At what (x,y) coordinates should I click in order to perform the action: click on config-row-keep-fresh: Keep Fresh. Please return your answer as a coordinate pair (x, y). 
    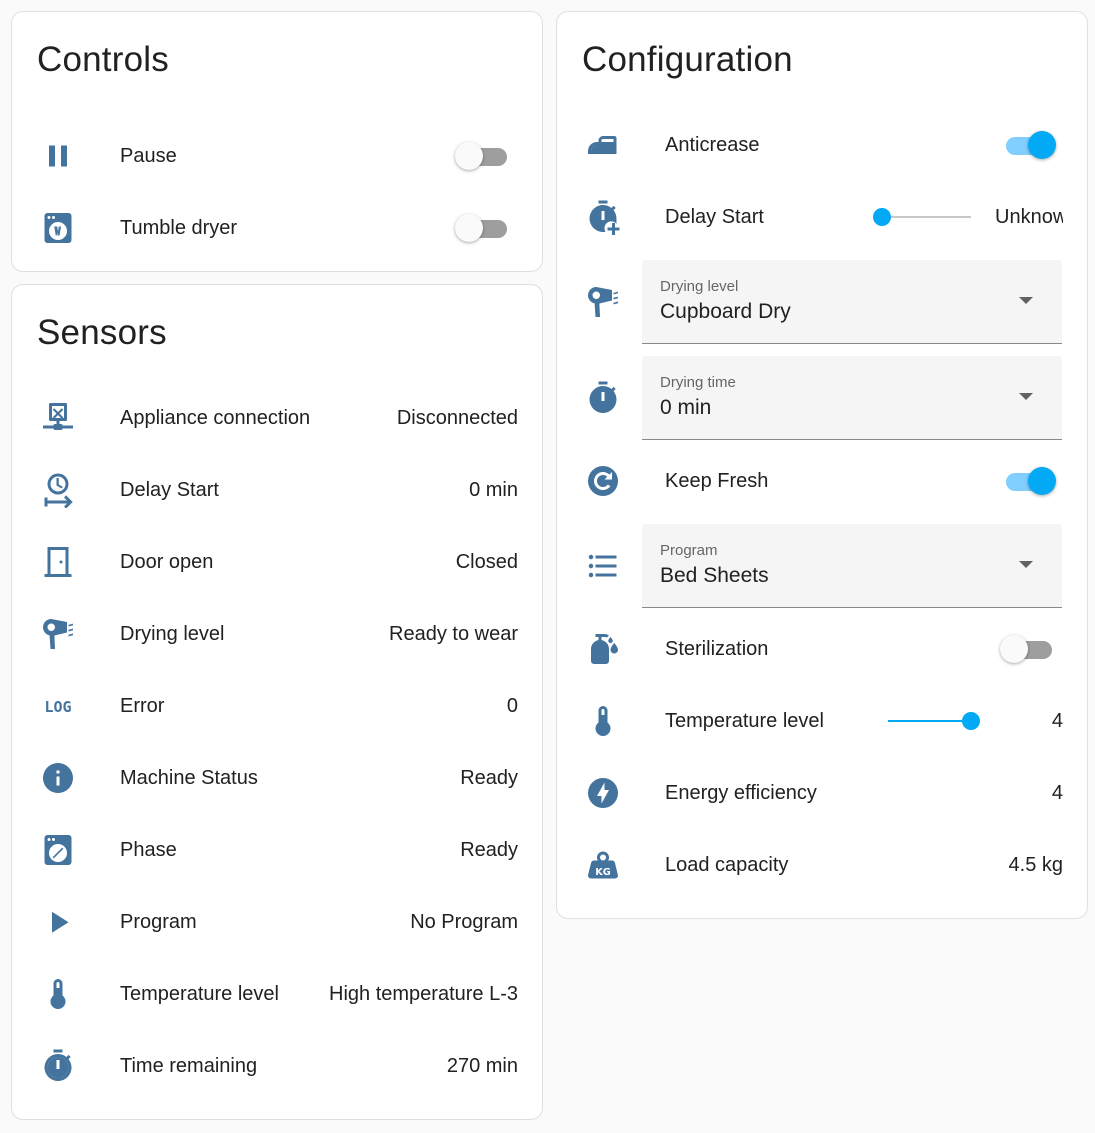
    Looking at the image, I should click on (822, 481).